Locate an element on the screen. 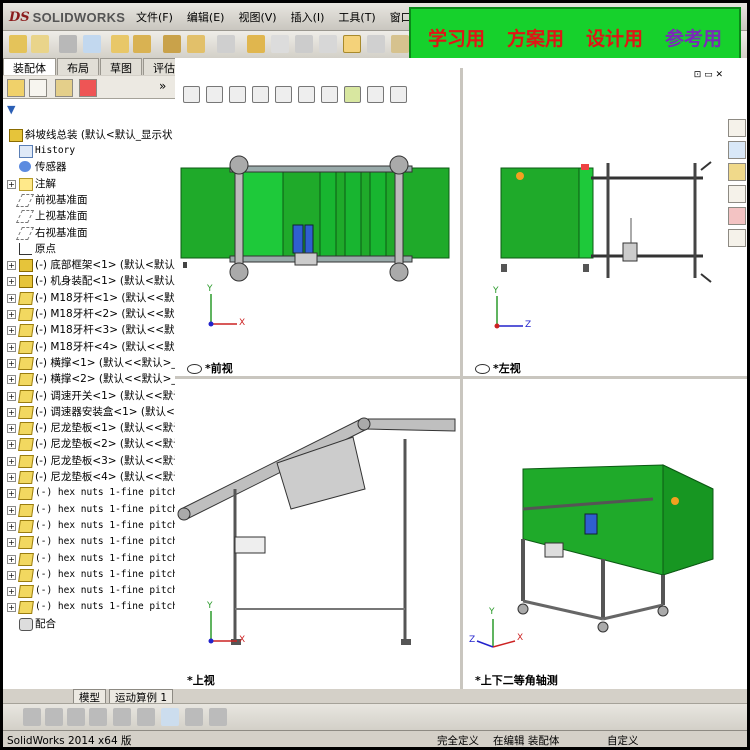 The image size is (750, 750). insert-component-icon is located at coordinates (18, 44).